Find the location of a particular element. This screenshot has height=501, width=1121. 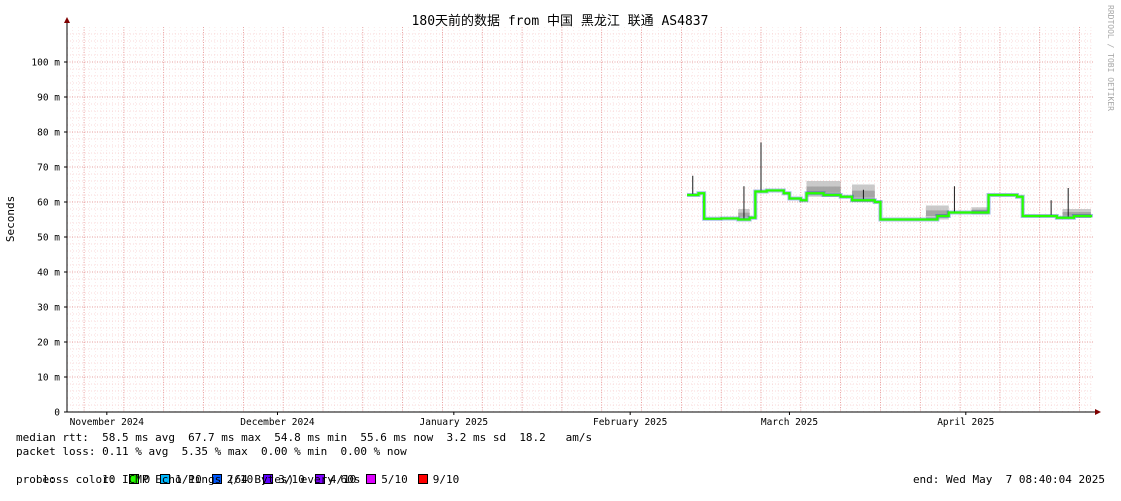

rrdtool-watermark: RRDTOOL / TOBI OETIKER is located at coordinates (1110, 58).